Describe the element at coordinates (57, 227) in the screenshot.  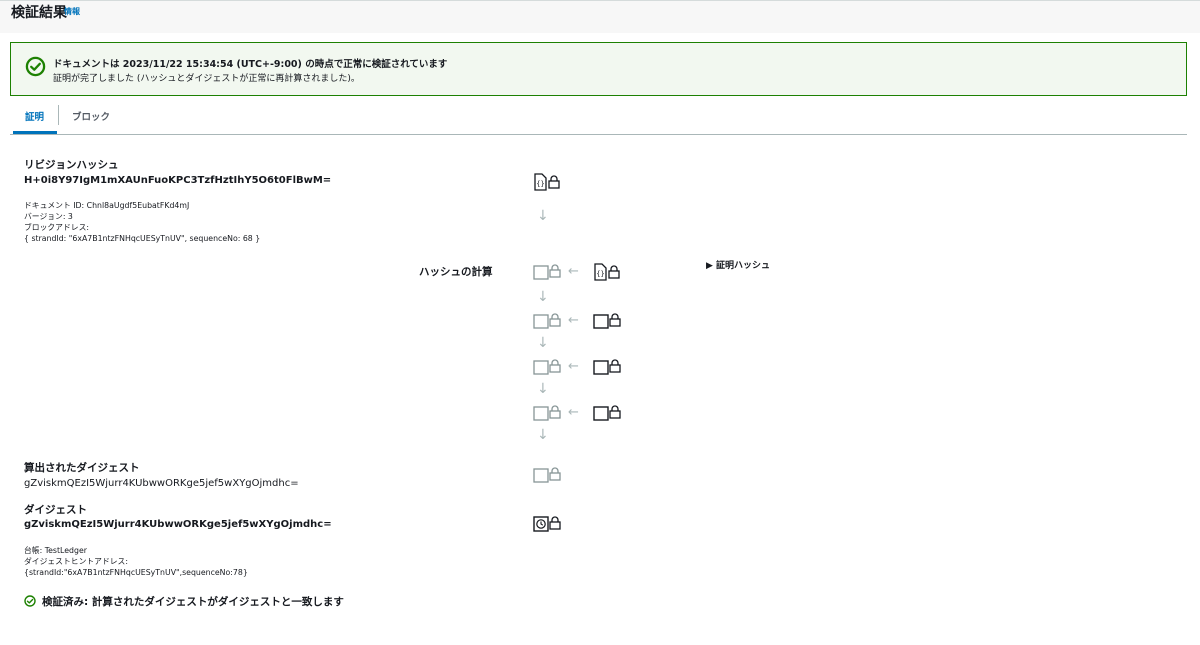
I see `block-address-label: ブロックアドレス:` at that location.